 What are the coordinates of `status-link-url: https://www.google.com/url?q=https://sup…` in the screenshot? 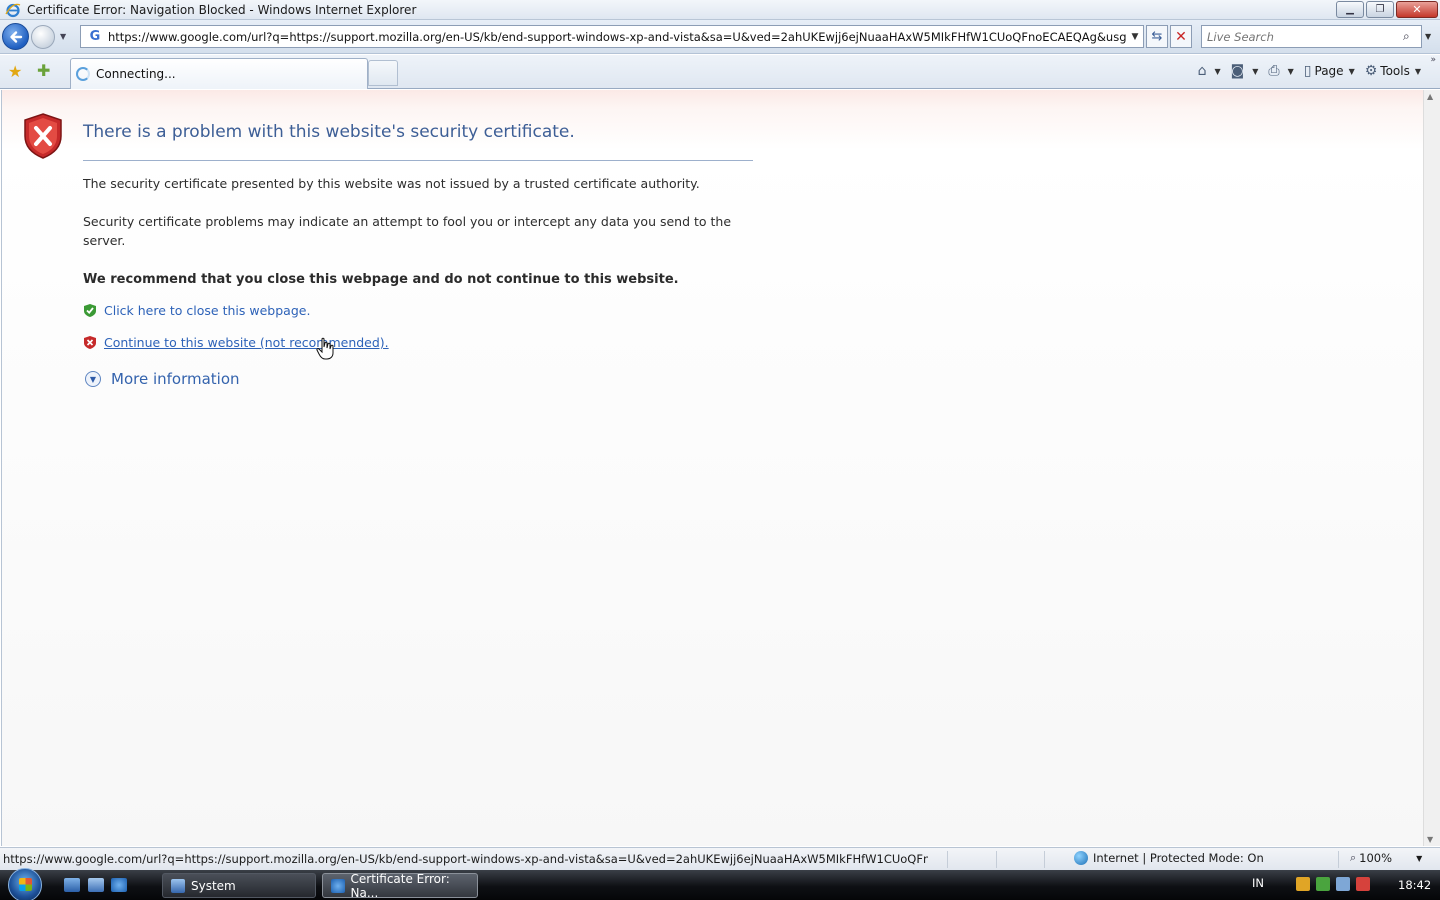 It's located at (465, 859).